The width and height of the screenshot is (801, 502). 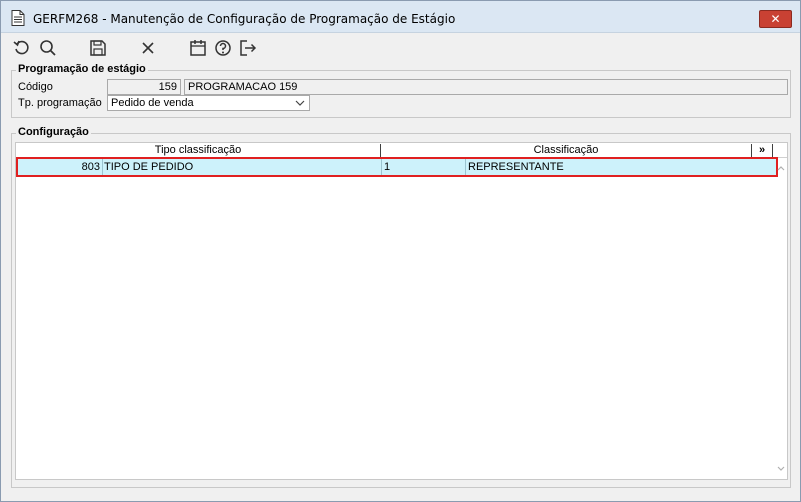 I want to click on search-icon, so click(x=48, y=49).